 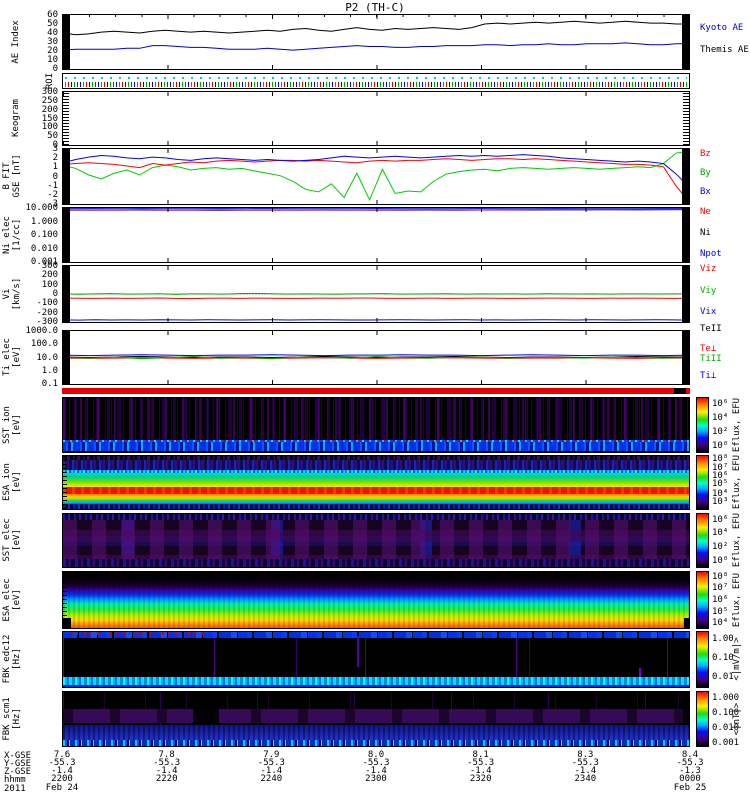 What do you see at coordinates (708, 349) in the screenshot?
I see `line-label-teperp: Te⊥` at bounding box center [708, 349].